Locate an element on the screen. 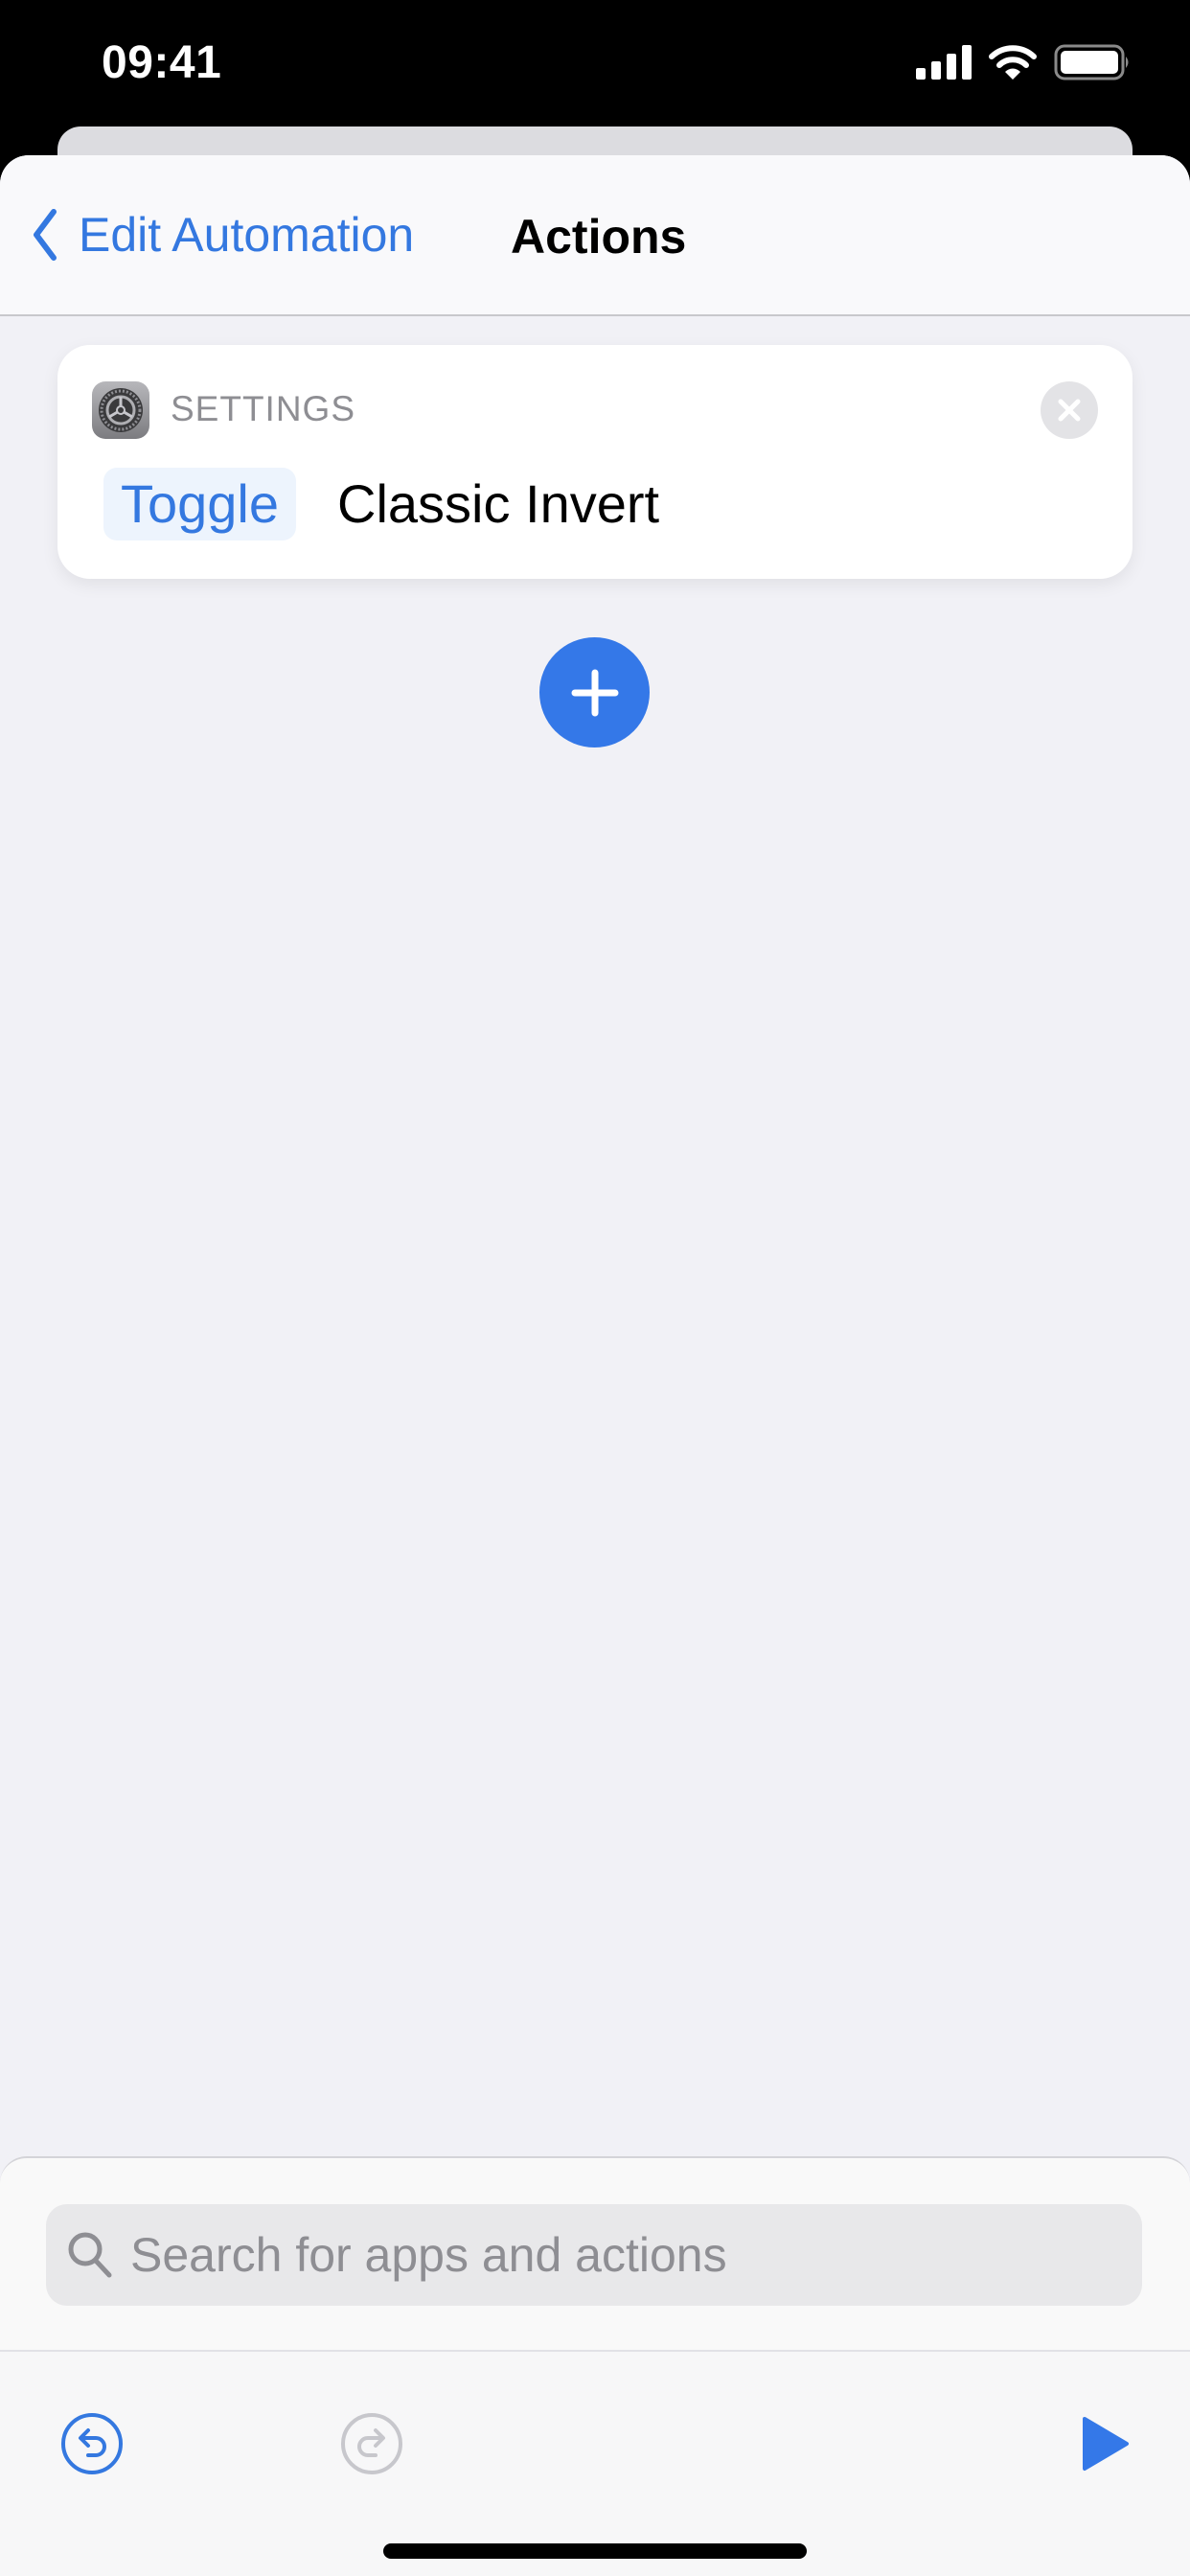 This screenshot has width=1190, height=2576. settings-gear-icon is located at coordinates (121, 410).